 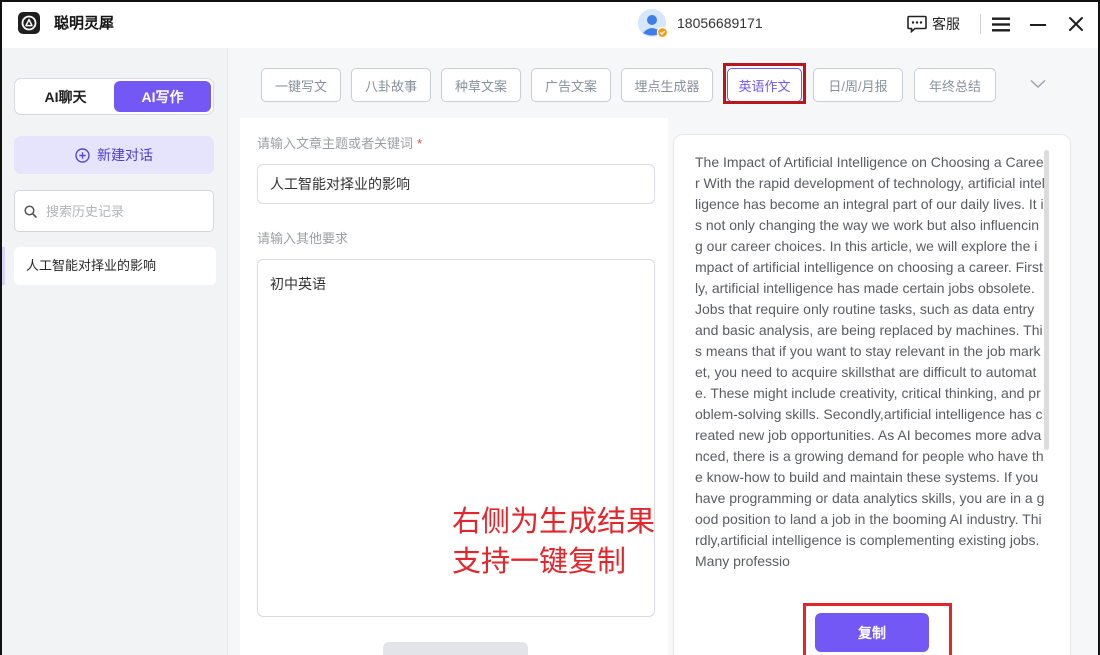 I want to click on topic-label: 请输入文章主题或者关键词 *, so click(x=339, y=144).